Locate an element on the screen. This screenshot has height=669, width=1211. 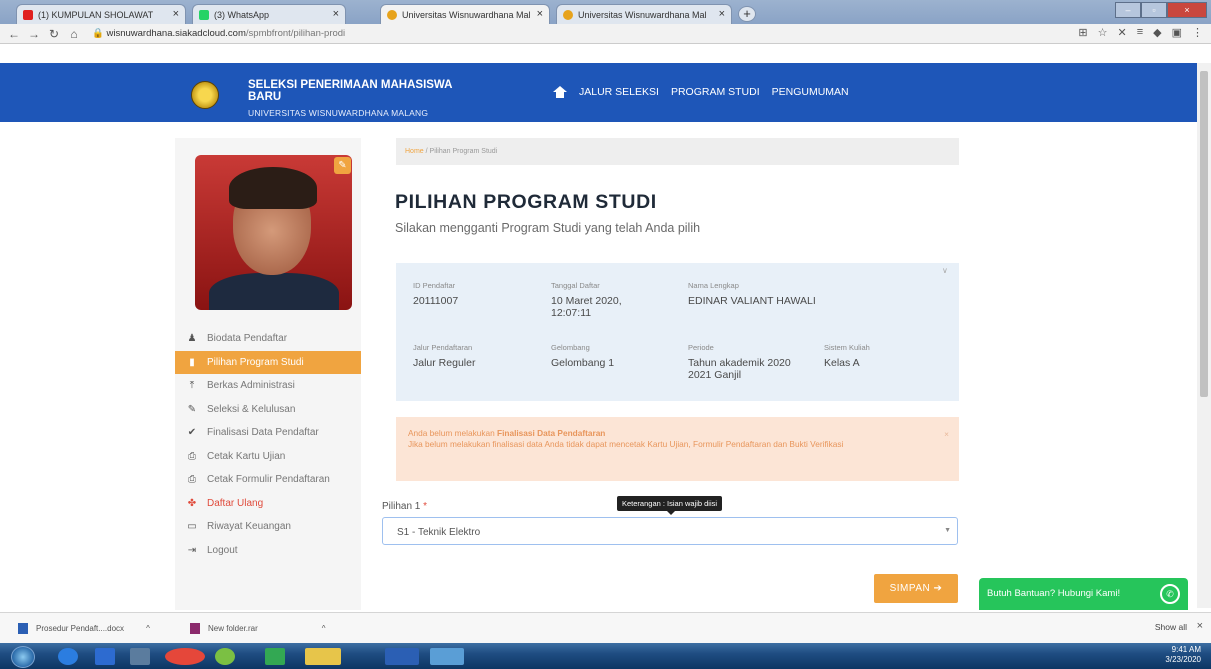
download-item: Prosedur Pendaft....docx ^ is located at coordinates (84, 628).